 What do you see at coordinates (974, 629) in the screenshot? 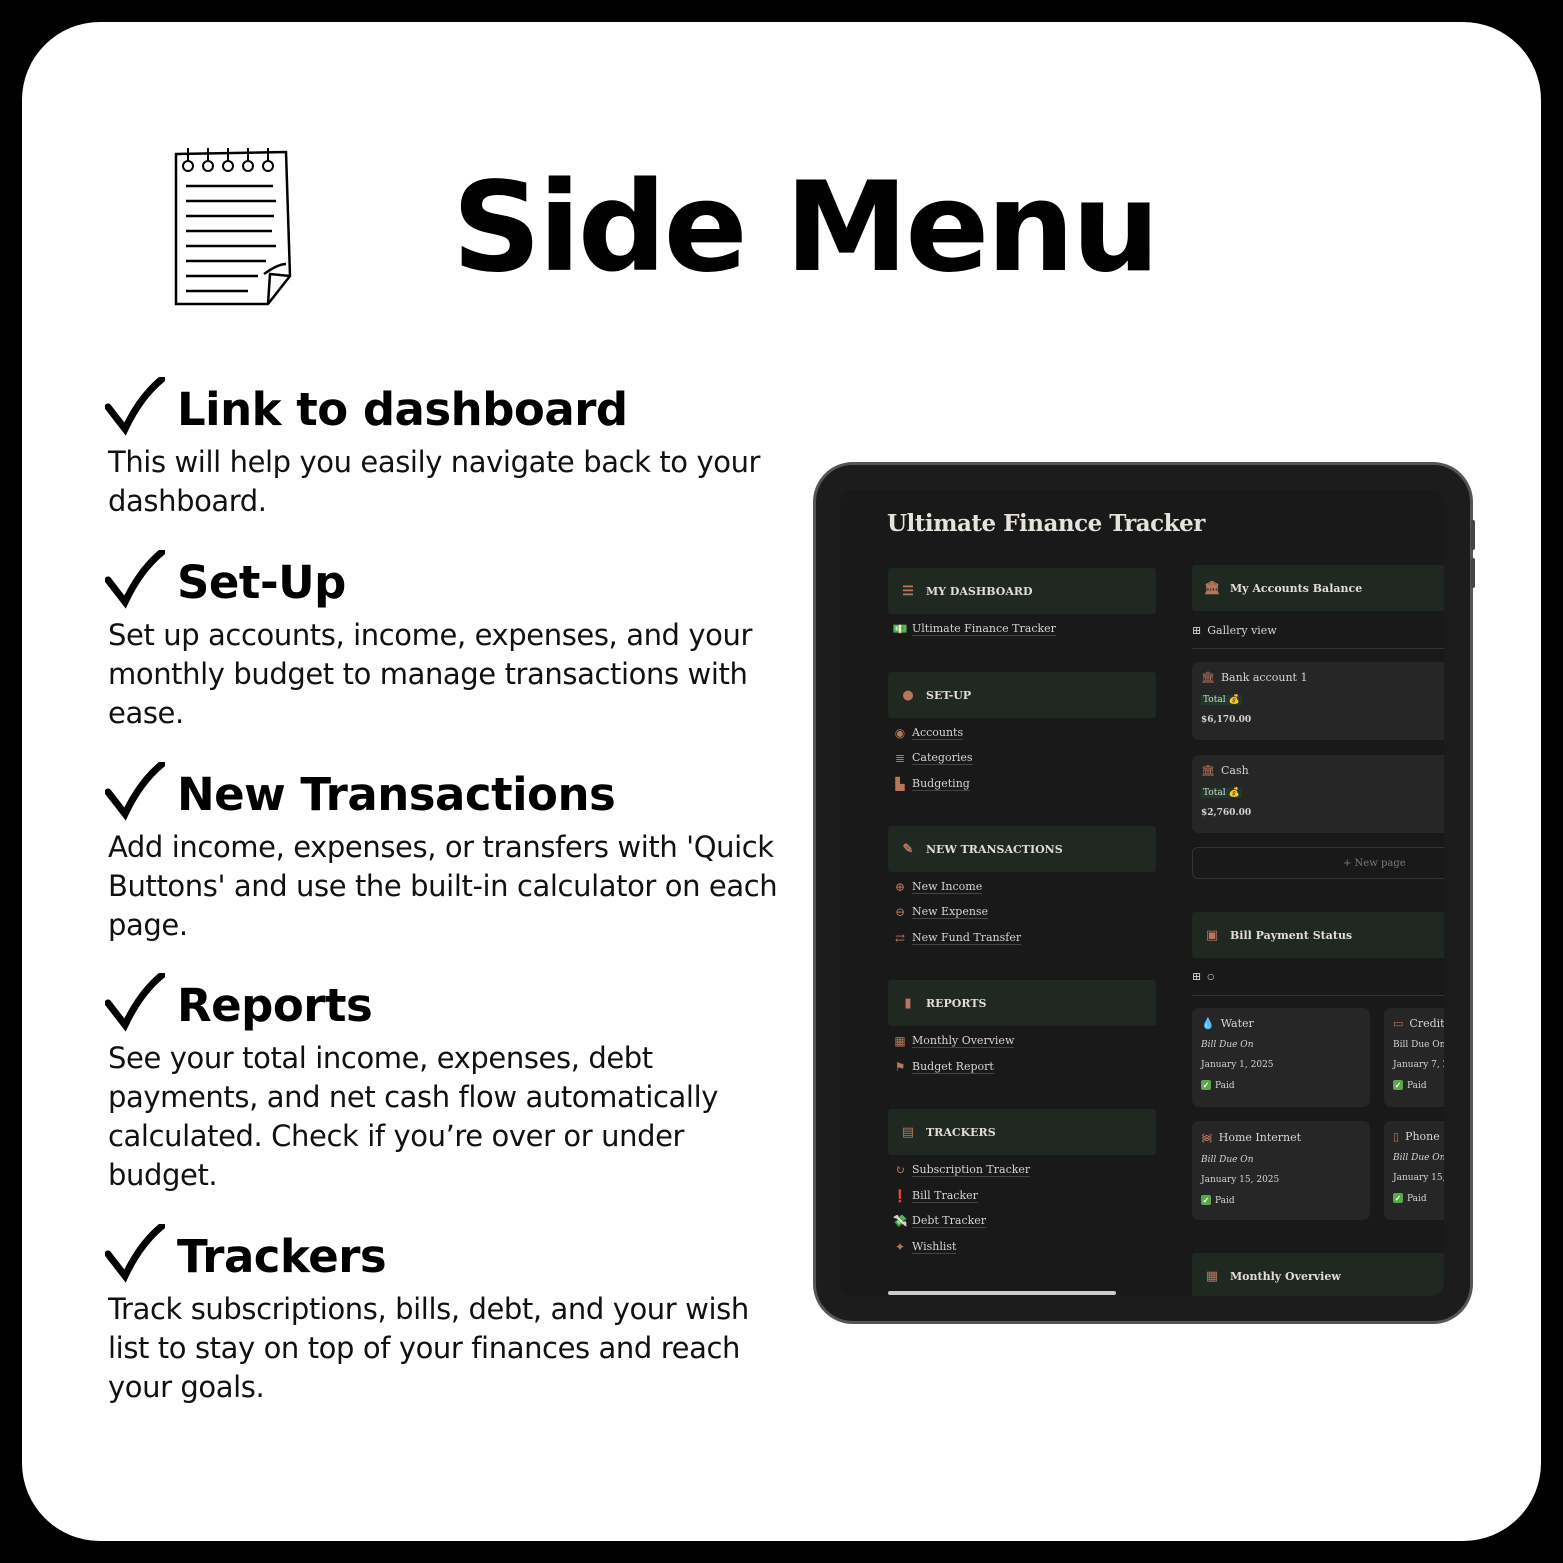
I see `menu-item-dashboard-link: 💵 Ultimate Finance Tracker` at bounding box center [974, 629].